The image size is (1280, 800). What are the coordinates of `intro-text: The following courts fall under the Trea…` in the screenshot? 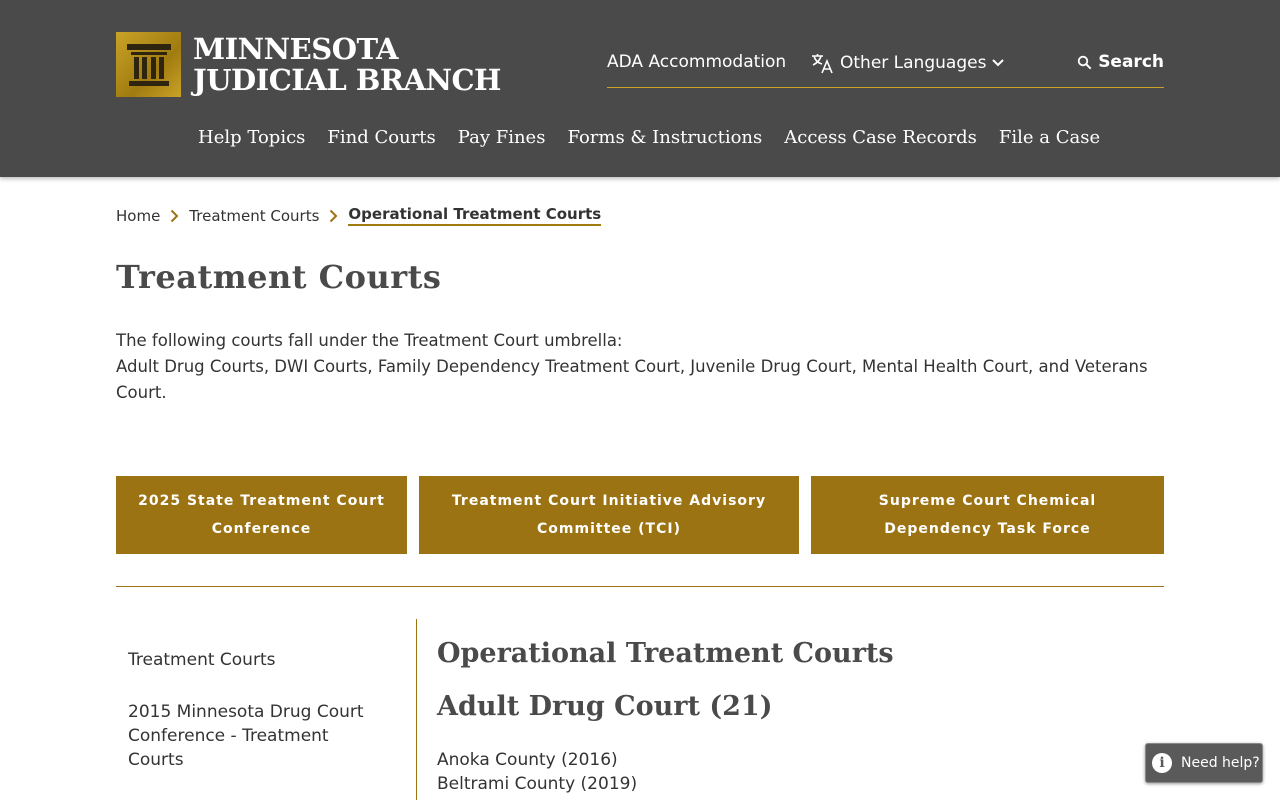 It's located at (646, 367).